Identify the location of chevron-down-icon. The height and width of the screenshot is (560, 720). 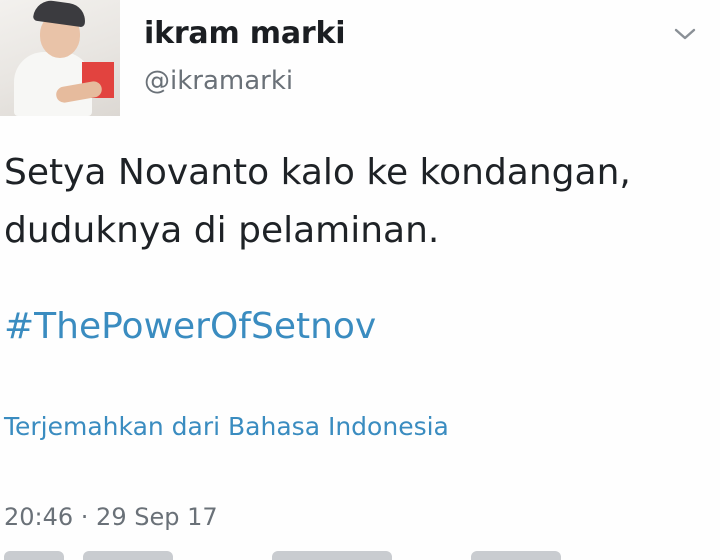
(685, 34).